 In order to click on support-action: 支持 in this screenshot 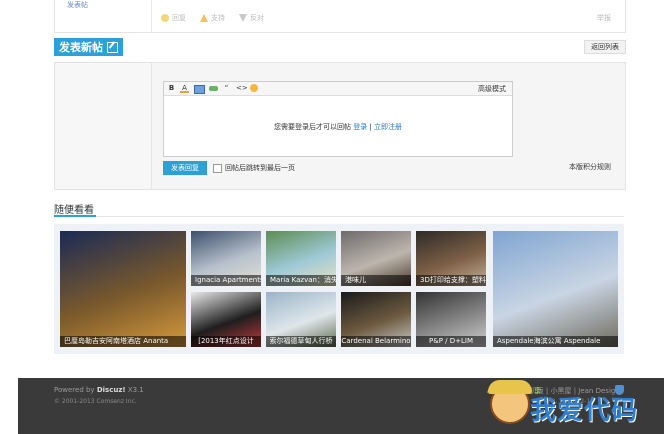, I will do `click(212, 18)`.